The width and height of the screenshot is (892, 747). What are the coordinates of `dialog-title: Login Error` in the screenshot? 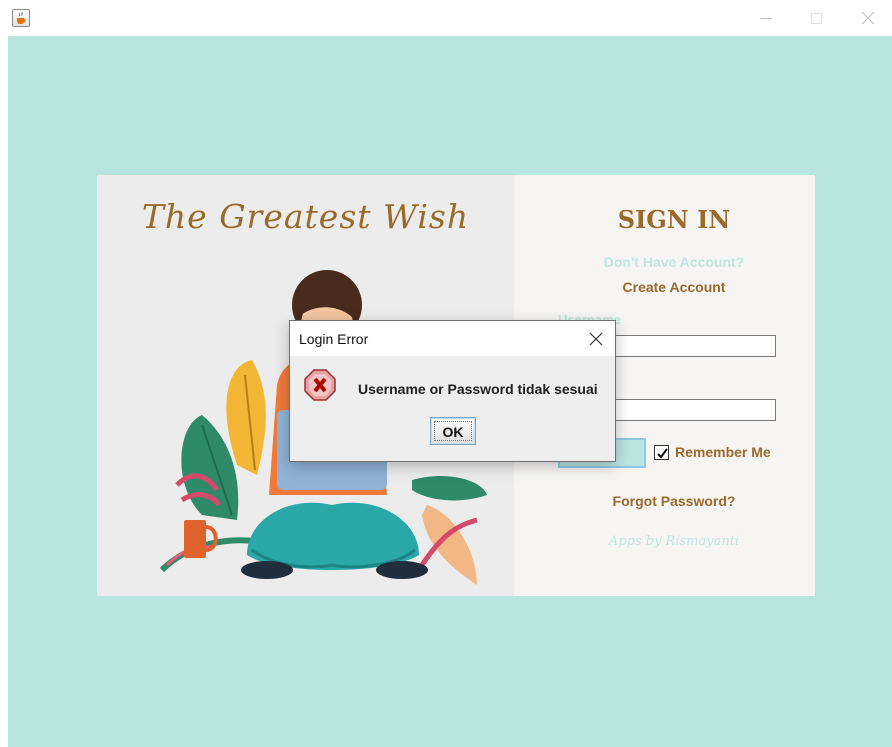 It's located at (334, 339).